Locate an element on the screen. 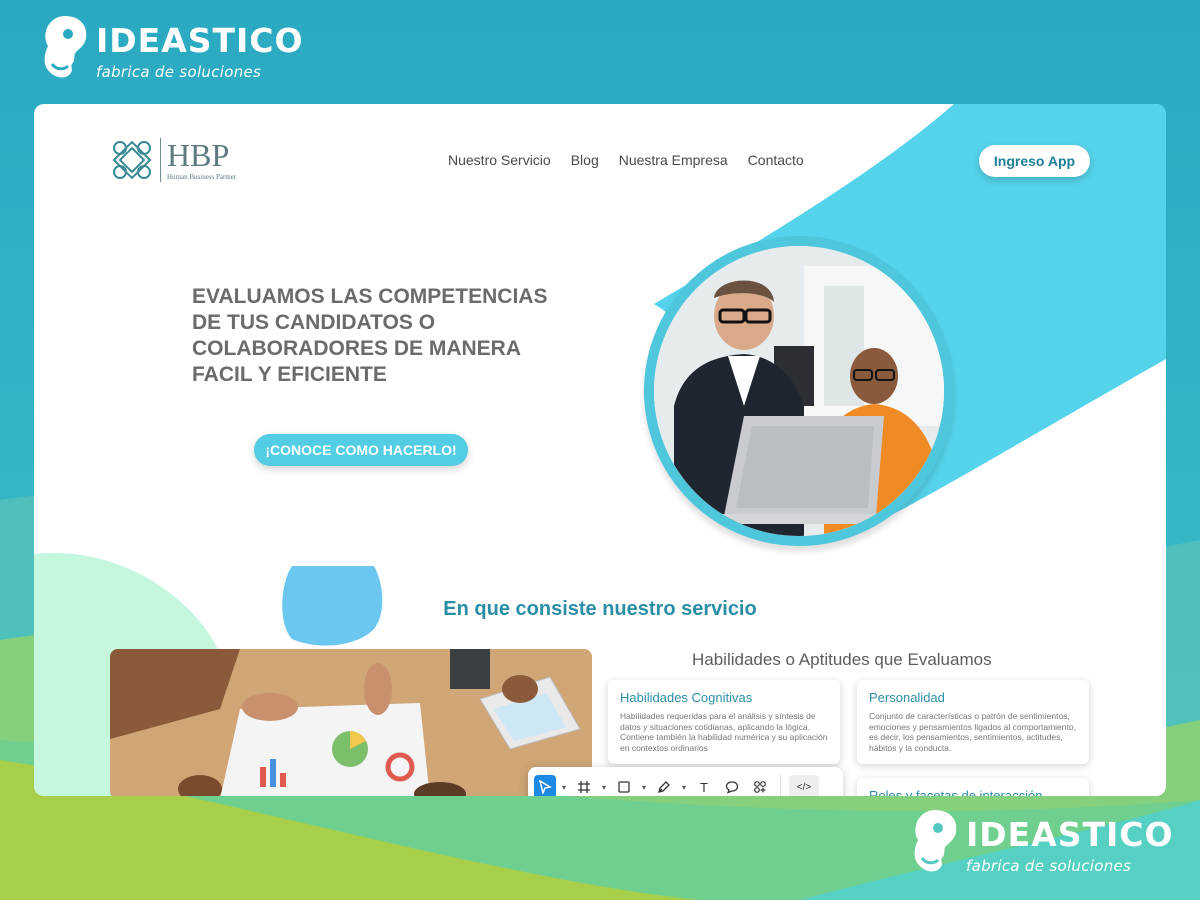 The width and height of the screenshot is (1200, 900). skill-card-title: Personalidad is located at coordinates (907, 697).